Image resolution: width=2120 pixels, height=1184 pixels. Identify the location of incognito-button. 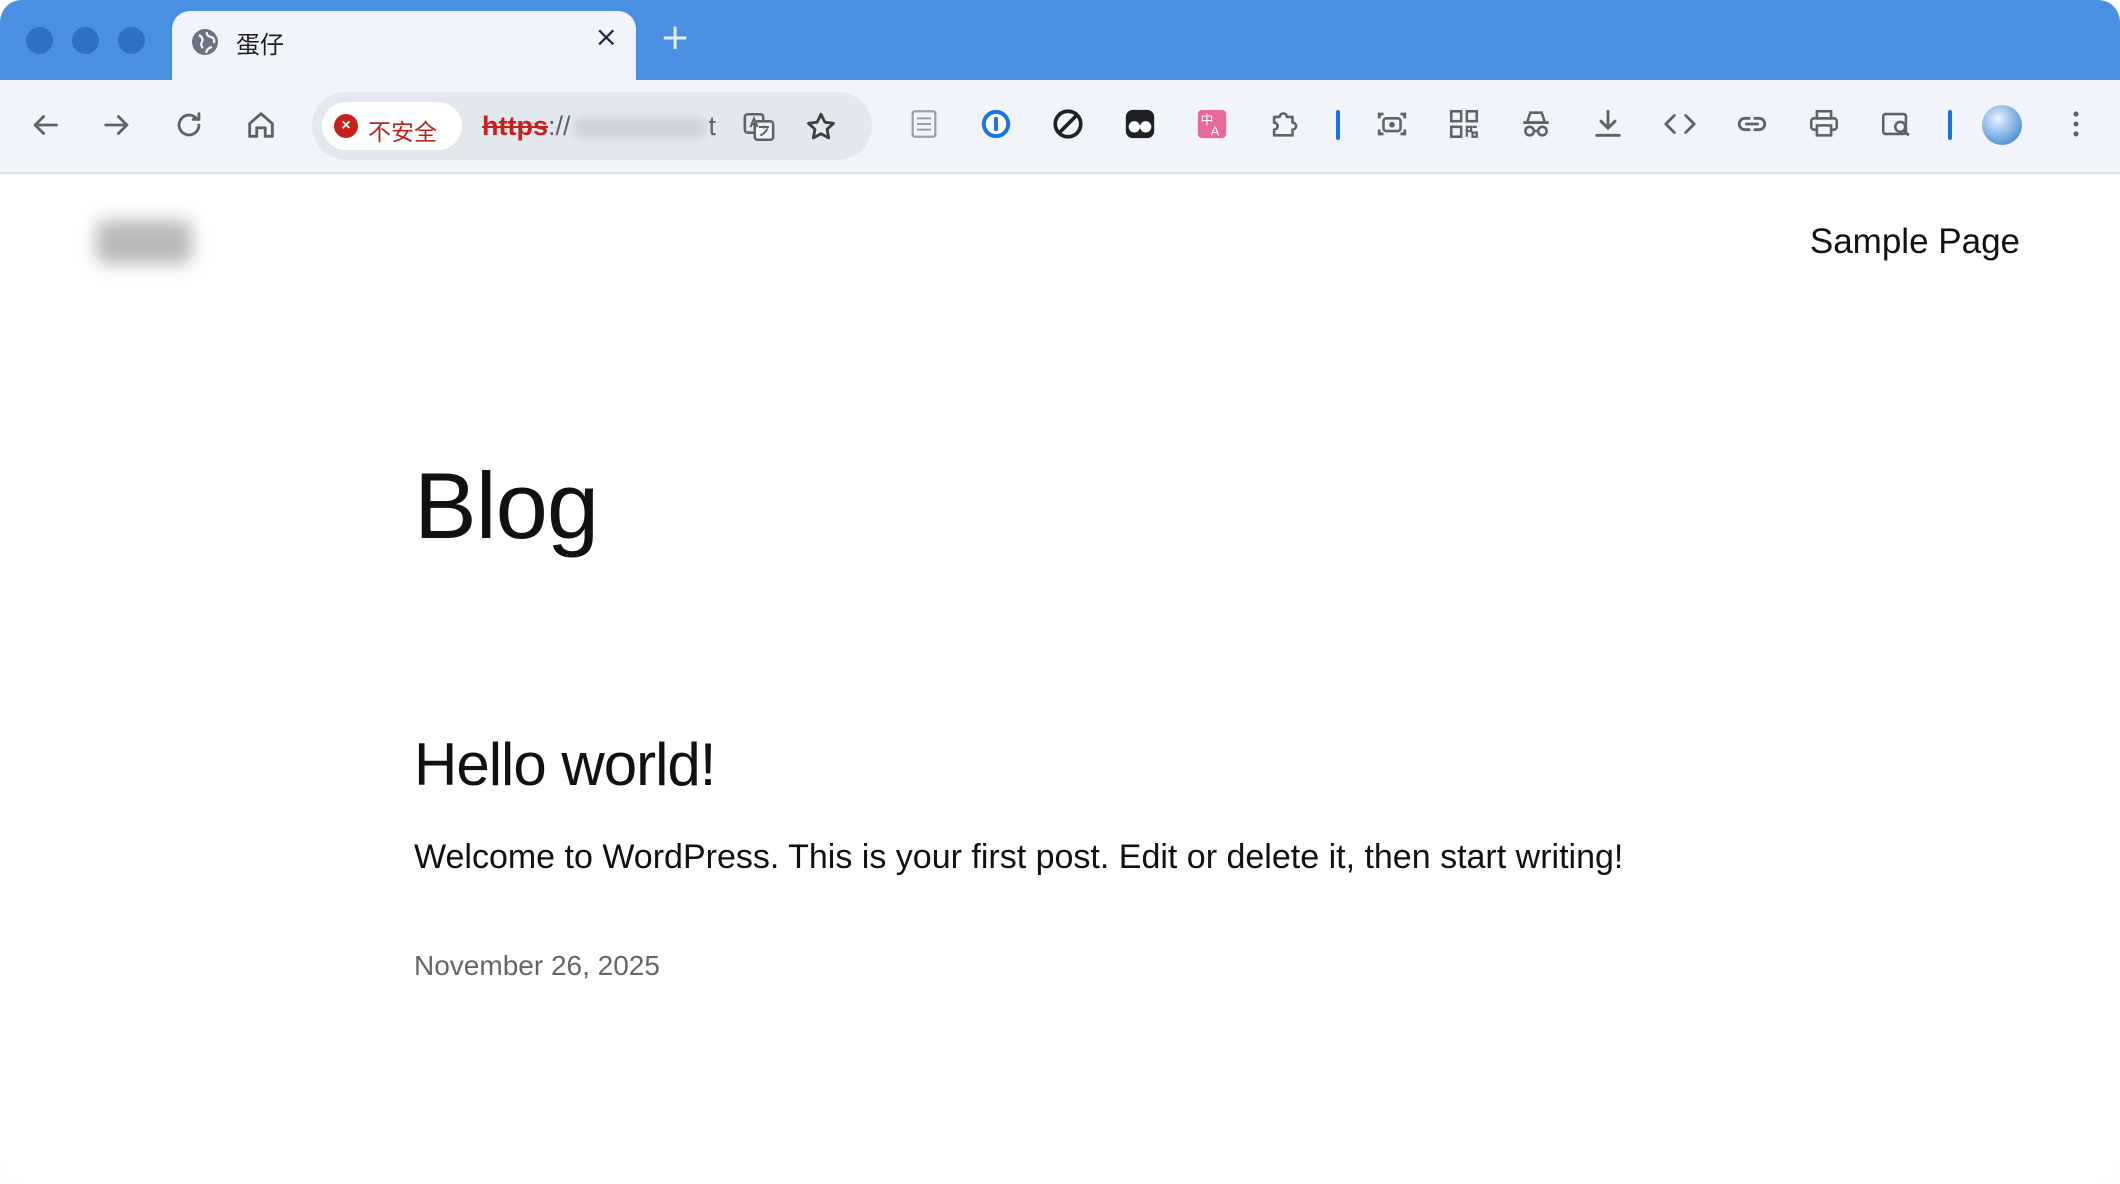
(1536, 124).